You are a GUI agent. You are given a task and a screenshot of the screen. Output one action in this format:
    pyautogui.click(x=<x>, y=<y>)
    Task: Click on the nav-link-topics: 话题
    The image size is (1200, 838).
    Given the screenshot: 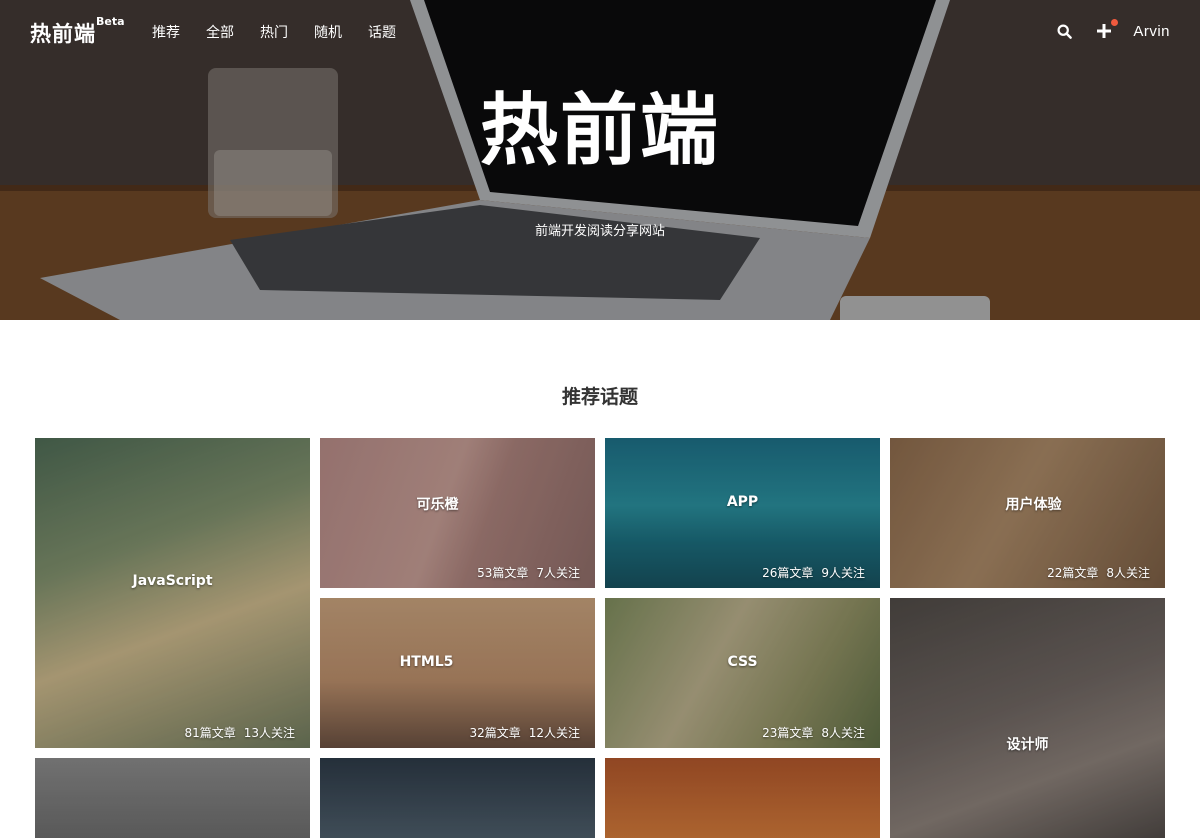 What is the action you would take?
    pyautogui.click(x=382, y=32)
    